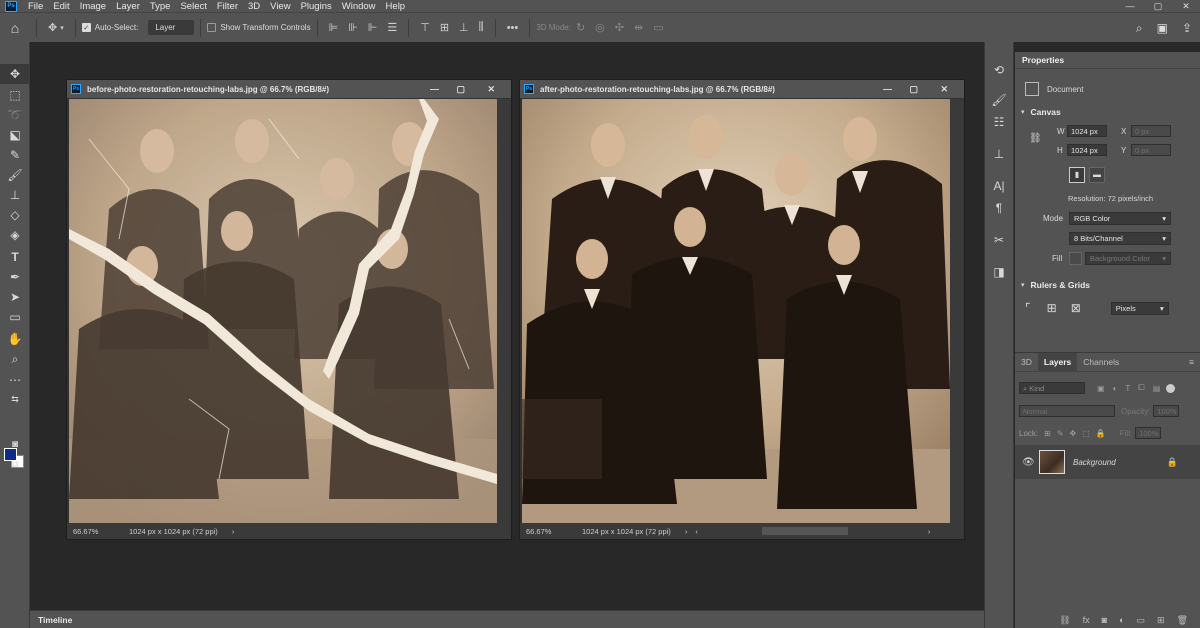 This screenshot has width=1200, height=628. What do you see at coordinates (128, 6) in the screenshot?
I see `menu-layer: Layer` at bounding box center [128, 6].